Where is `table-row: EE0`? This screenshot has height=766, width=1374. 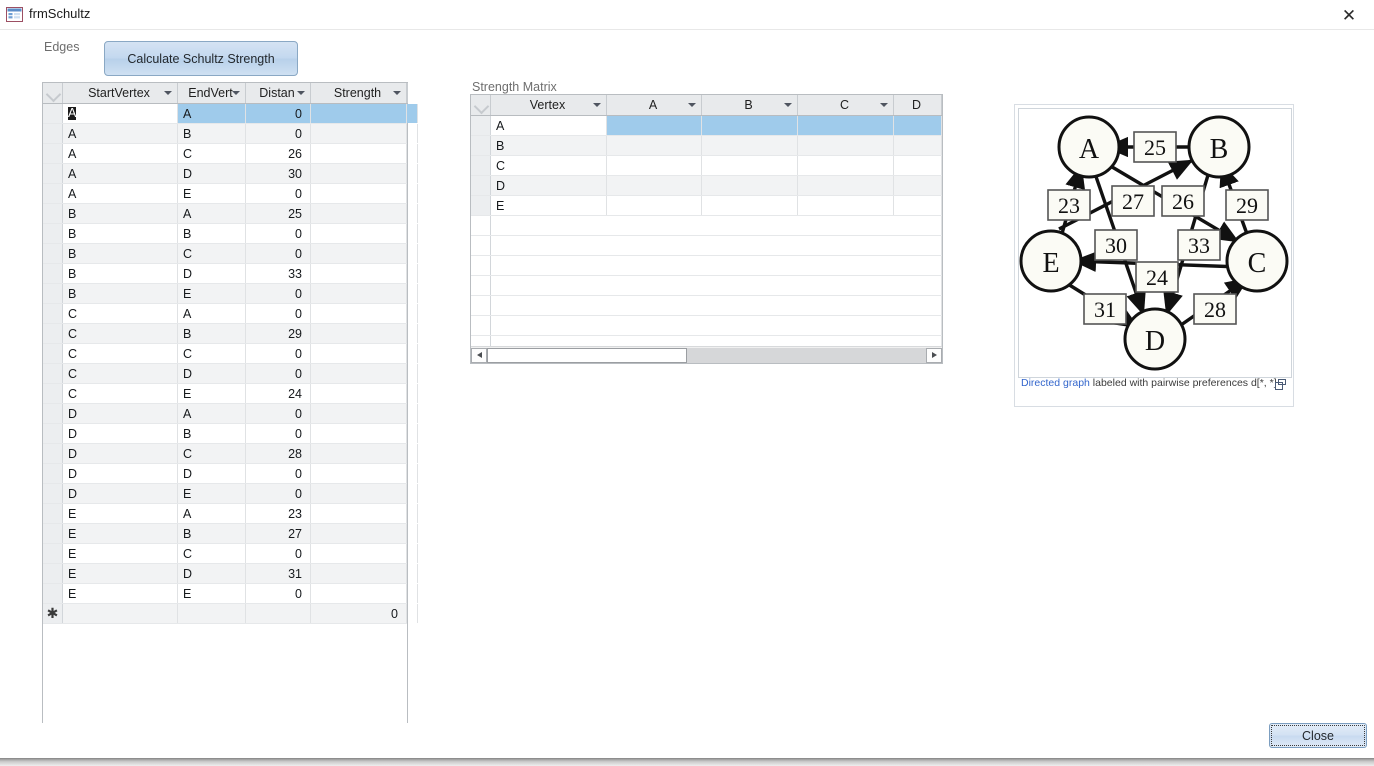
table-row: EE0 is located at coordinates (230, 594).